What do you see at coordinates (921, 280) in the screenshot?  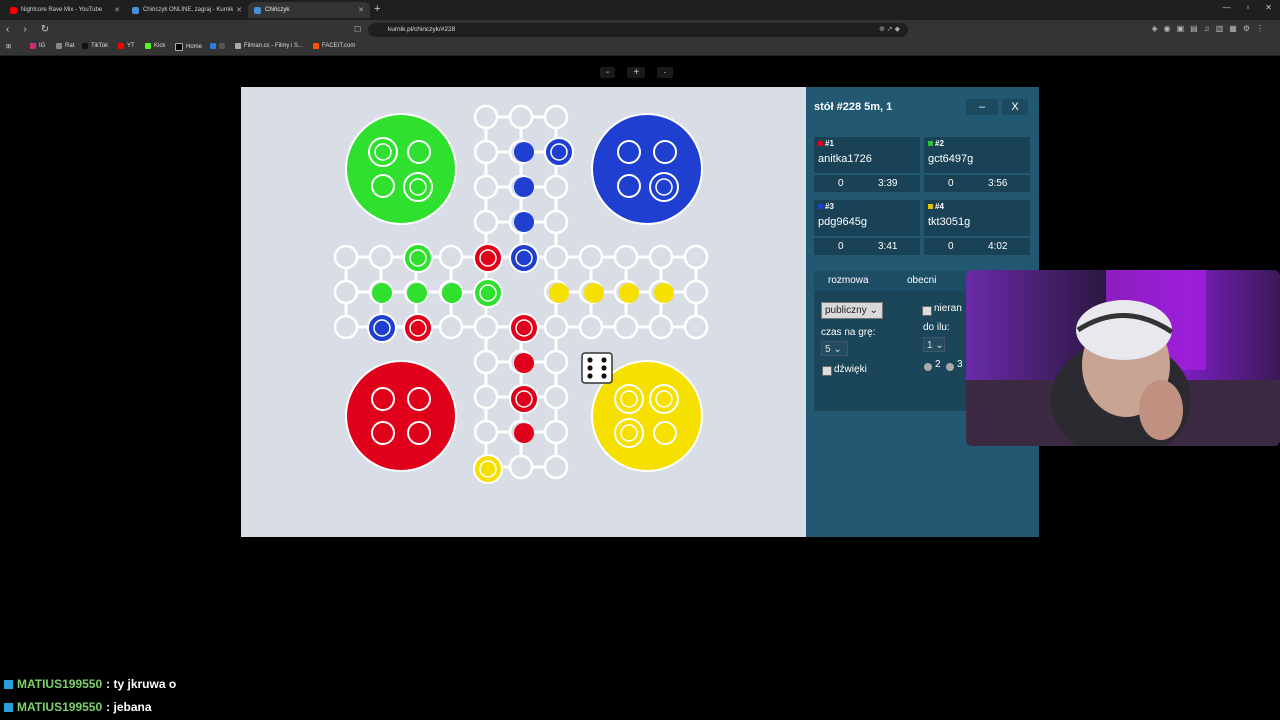 I see `tab-present: obecni` at bounding box center [921, 280].